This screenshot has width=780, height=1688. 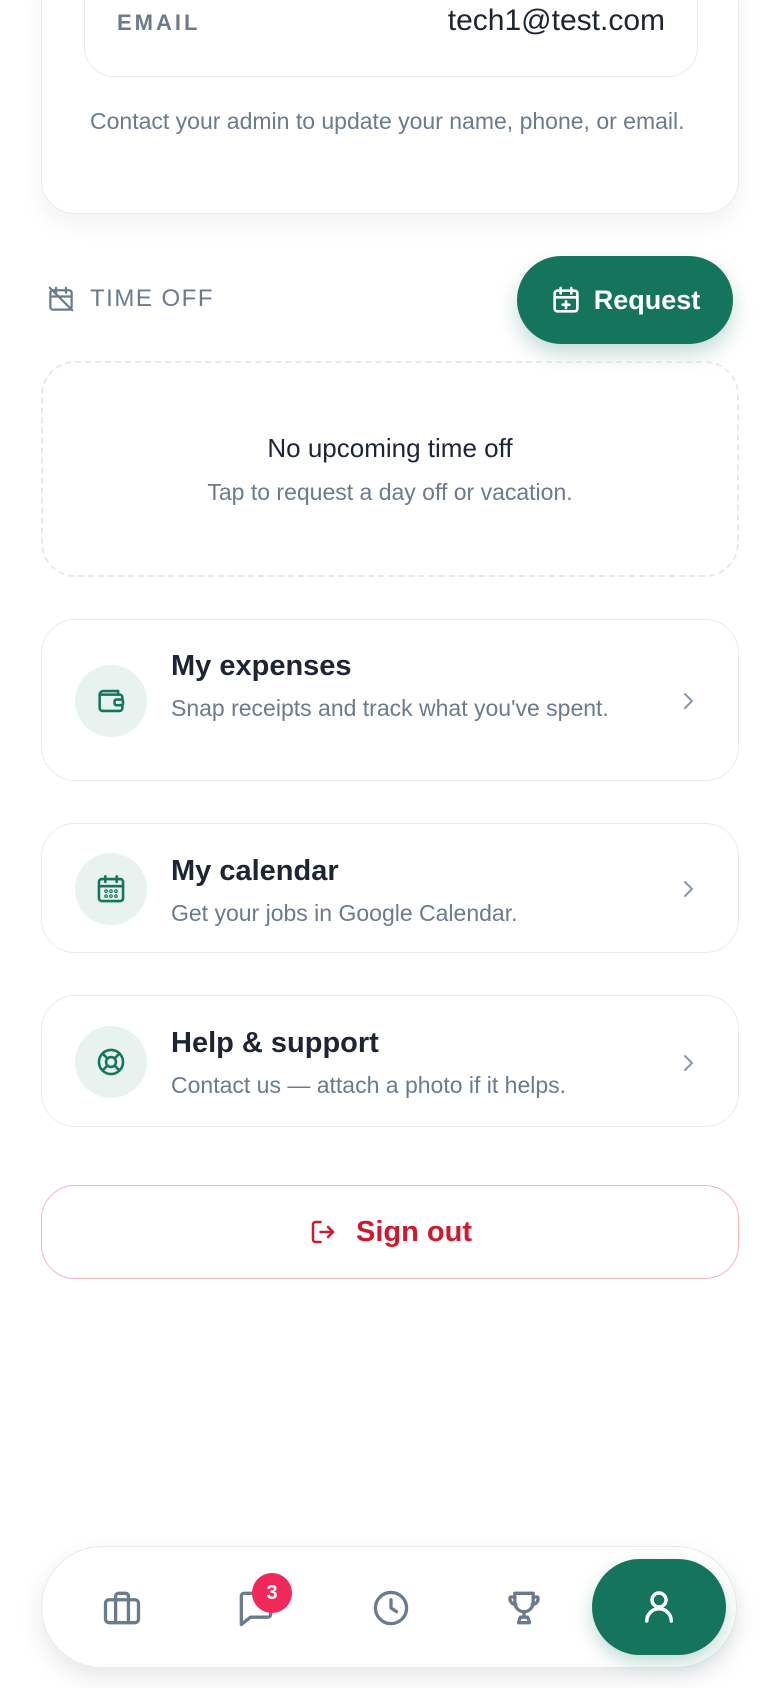 What do you see at coordinates (111, 1062) in the screenshot?
I see `lifebuoy-icon` at bounding box center [111, 1062].